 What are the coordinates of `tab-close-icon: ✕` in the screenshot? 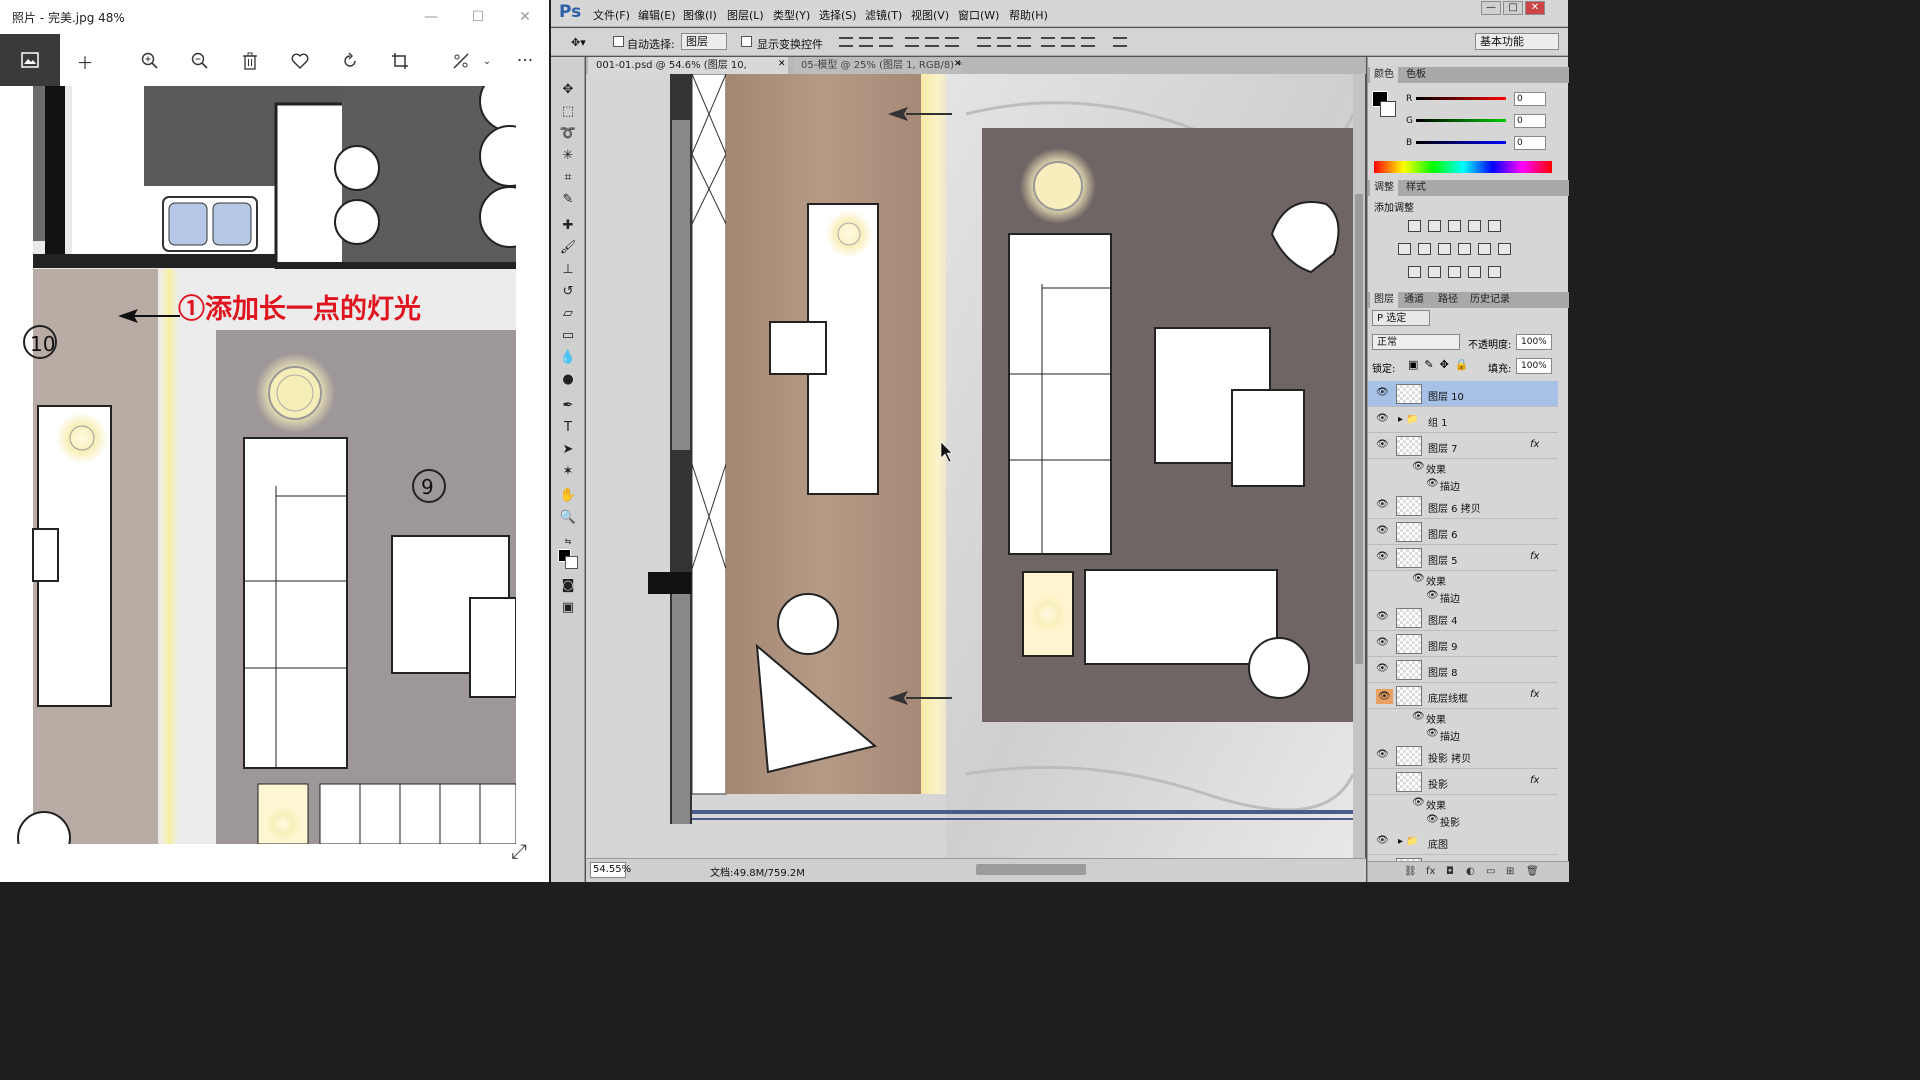 It's located at (958, 64).